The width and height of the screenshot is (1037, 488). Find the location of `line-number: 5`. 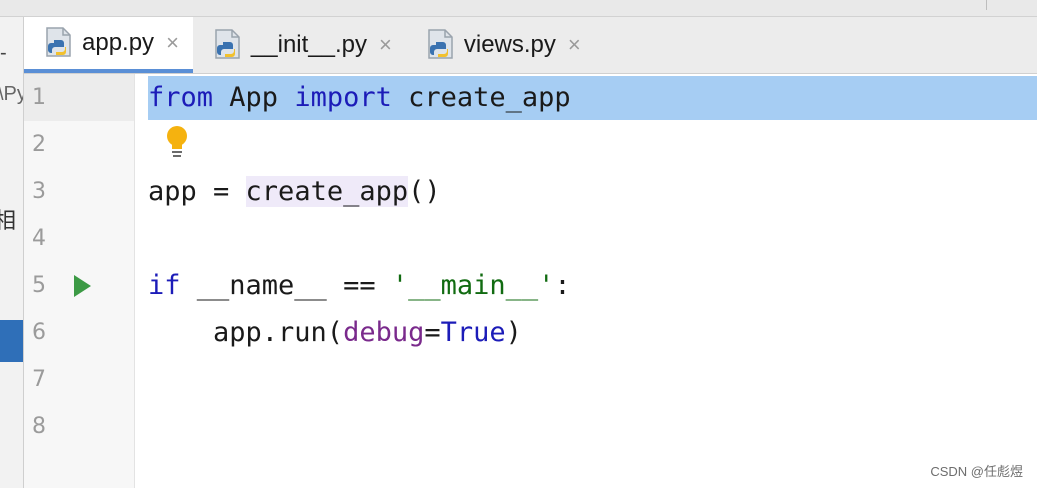

line-number: 5 is located at coordinates (39, 285).